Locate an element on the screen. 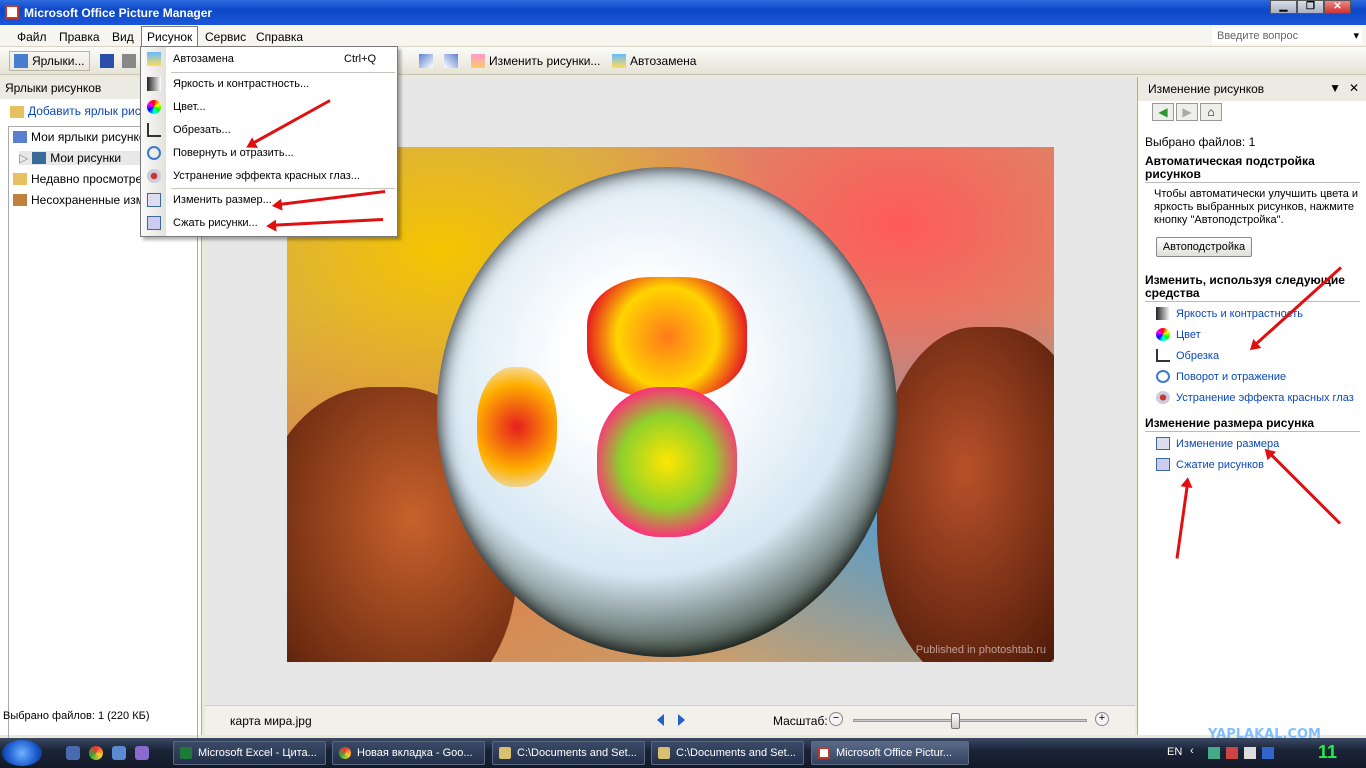  menu-picture: Рисунок is located at coordinates (170, 36).